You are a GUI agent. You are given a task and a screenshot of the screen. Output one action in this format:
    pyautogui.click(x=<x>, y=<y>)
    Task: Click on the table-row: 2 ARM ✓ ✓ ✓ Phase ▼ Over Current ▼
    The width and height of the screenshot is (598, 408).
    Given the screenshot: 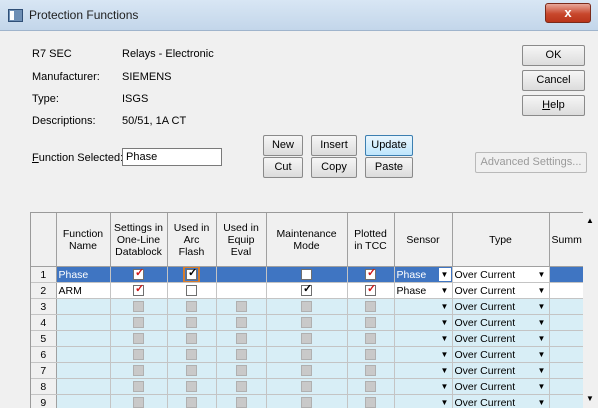 What is the action you would take?
    pyautogui.click(x=310, y=290)
    